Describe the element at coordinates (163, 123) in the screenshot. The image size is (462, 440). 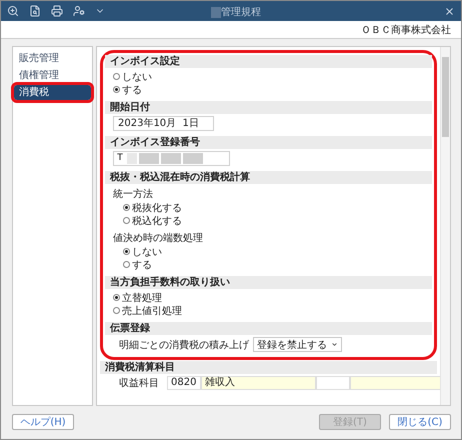
I see `date-field: 2023年10月 1日` at that location.